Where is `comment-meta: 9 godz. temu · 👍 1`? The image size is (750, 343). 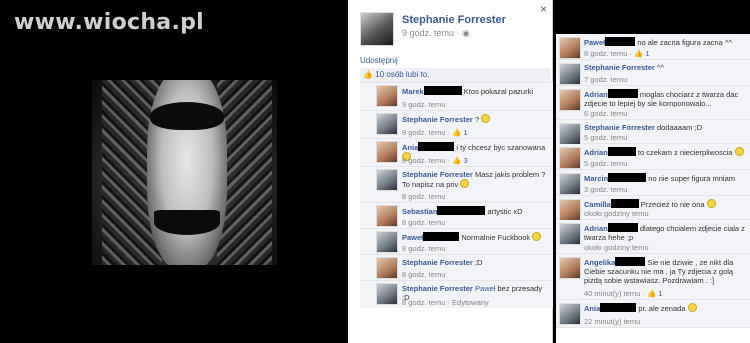
comment-meta: 9 godz. temu · 👍 1 is located at coordinates (435, 132).